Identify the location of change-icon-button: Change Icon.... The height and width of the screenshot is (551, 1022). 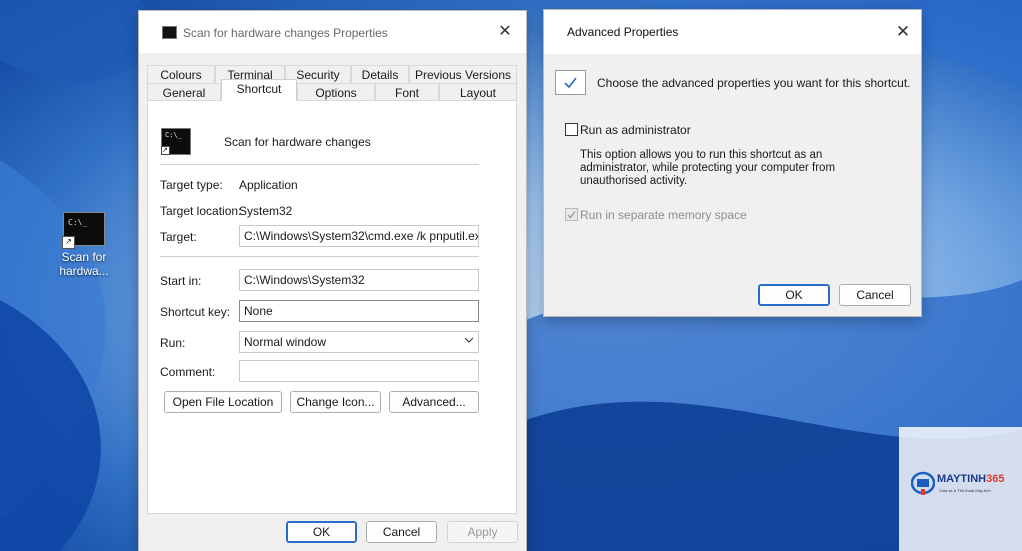
(335, 402).